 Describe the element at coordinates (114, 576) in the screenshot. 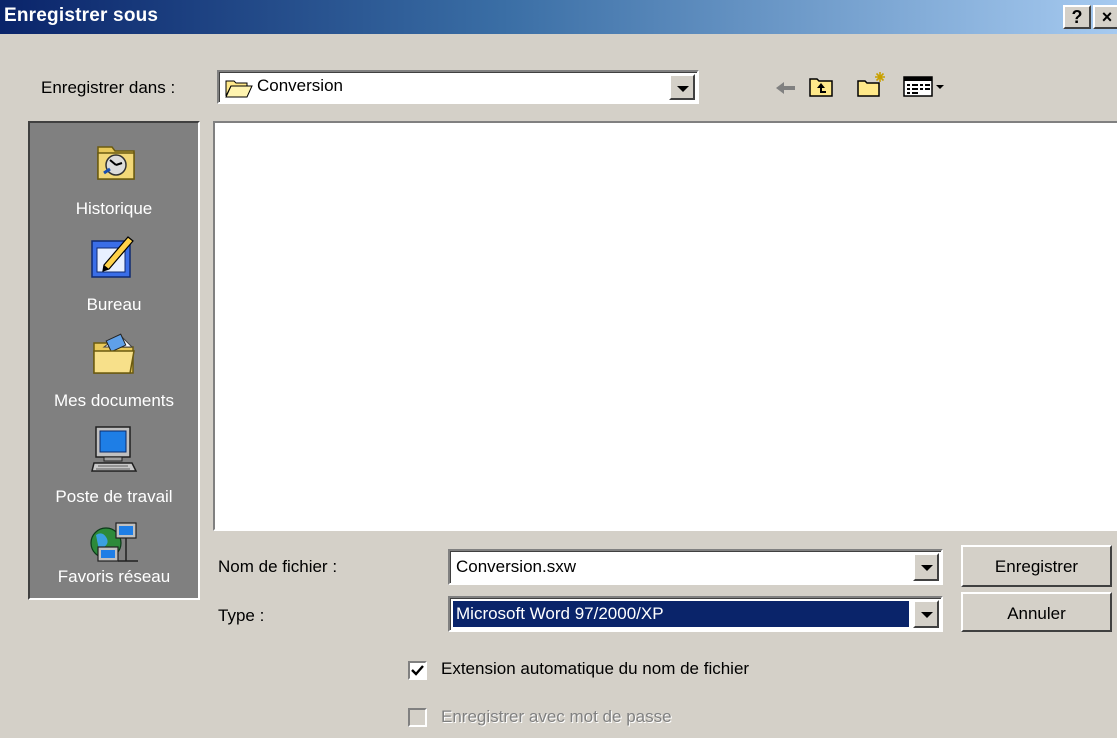

I see `place-label-network-places: Favoris réseau` at that location.